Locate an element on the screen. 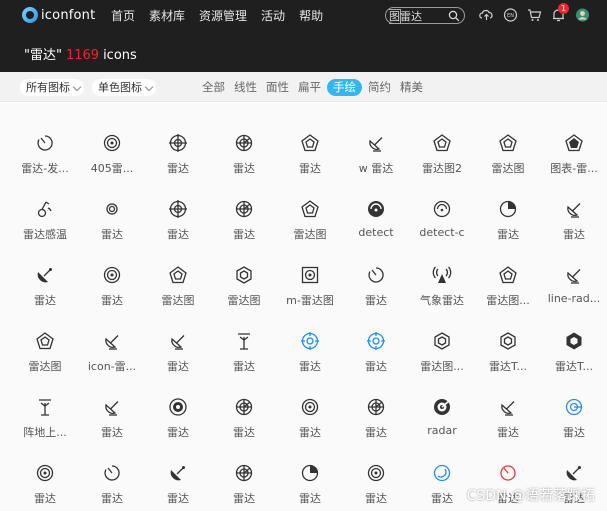  radar-ring-icon is located at coordinates (45, 473).